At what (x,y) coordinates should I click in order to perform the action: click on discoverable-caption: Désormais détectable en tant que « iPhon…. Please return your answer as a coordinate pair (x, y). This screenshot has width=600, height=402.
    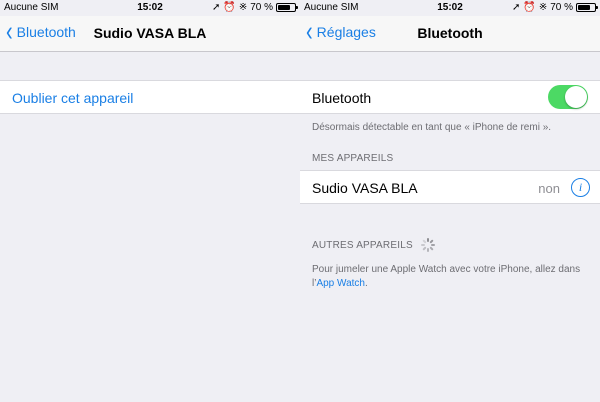
    Looking at the image, I should click on (432, 127).